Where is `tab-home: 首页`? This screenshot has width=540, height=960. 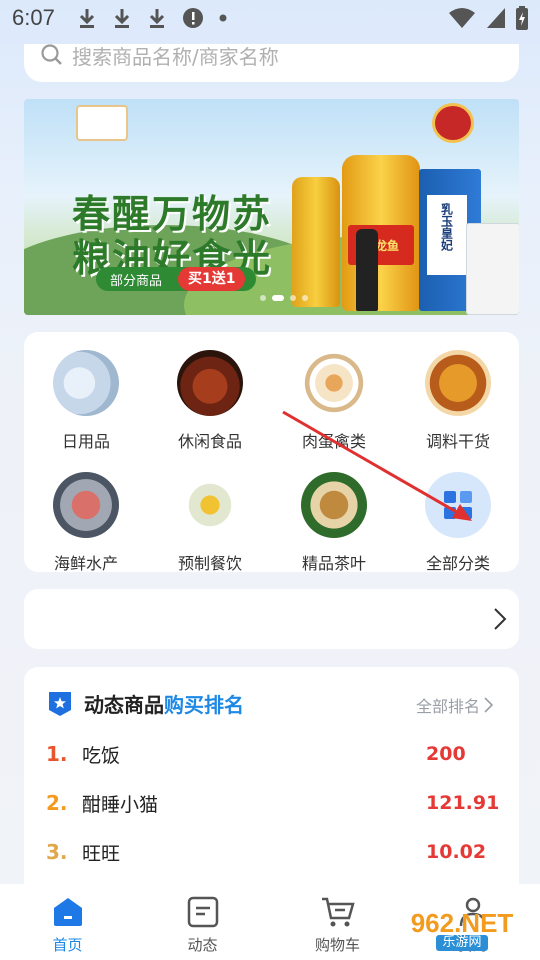
tab-home: 首页 is located at coordinates (67, 922).